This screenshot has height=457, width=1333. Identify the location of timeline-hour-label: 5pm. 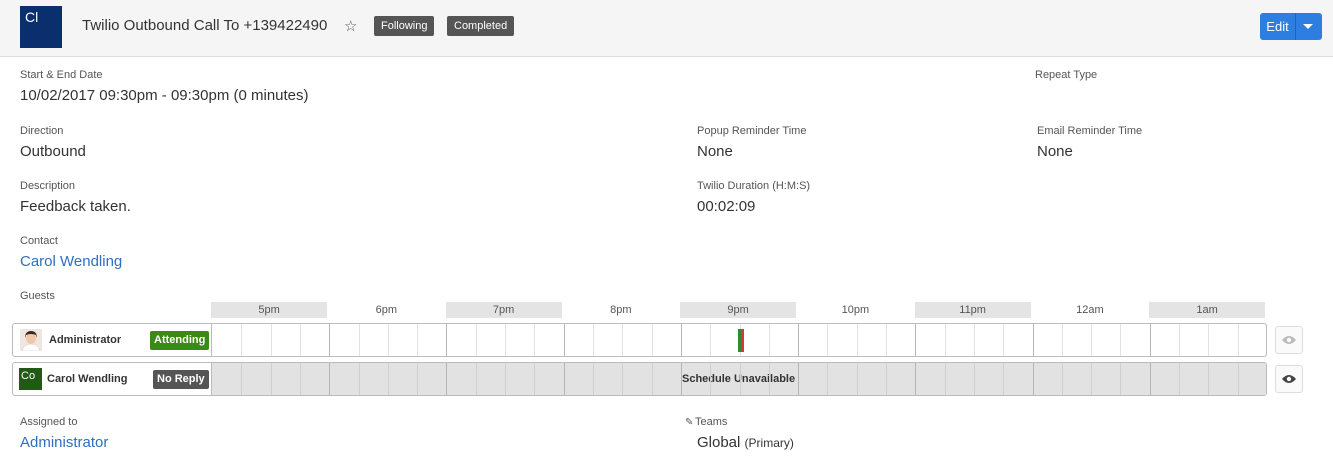
(269, 310).